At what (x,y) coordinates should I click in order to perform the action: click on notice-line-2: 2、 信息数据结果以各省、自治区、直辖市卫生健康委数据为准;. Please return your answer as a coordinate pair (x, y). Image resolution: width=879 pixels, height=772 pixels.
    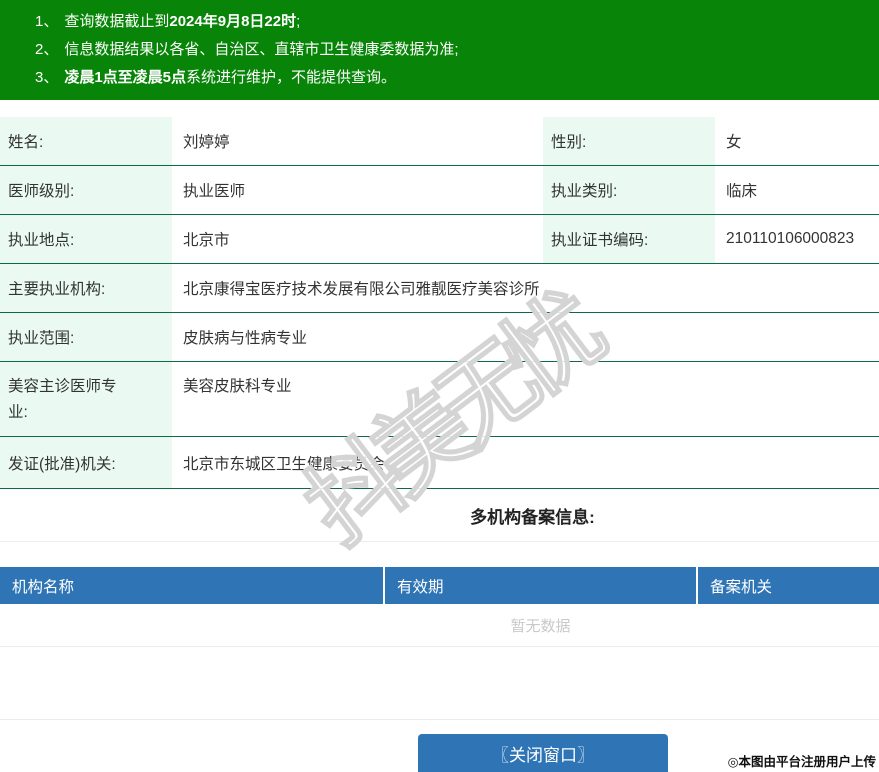
    Looking at the image, I should click on (452, 50).